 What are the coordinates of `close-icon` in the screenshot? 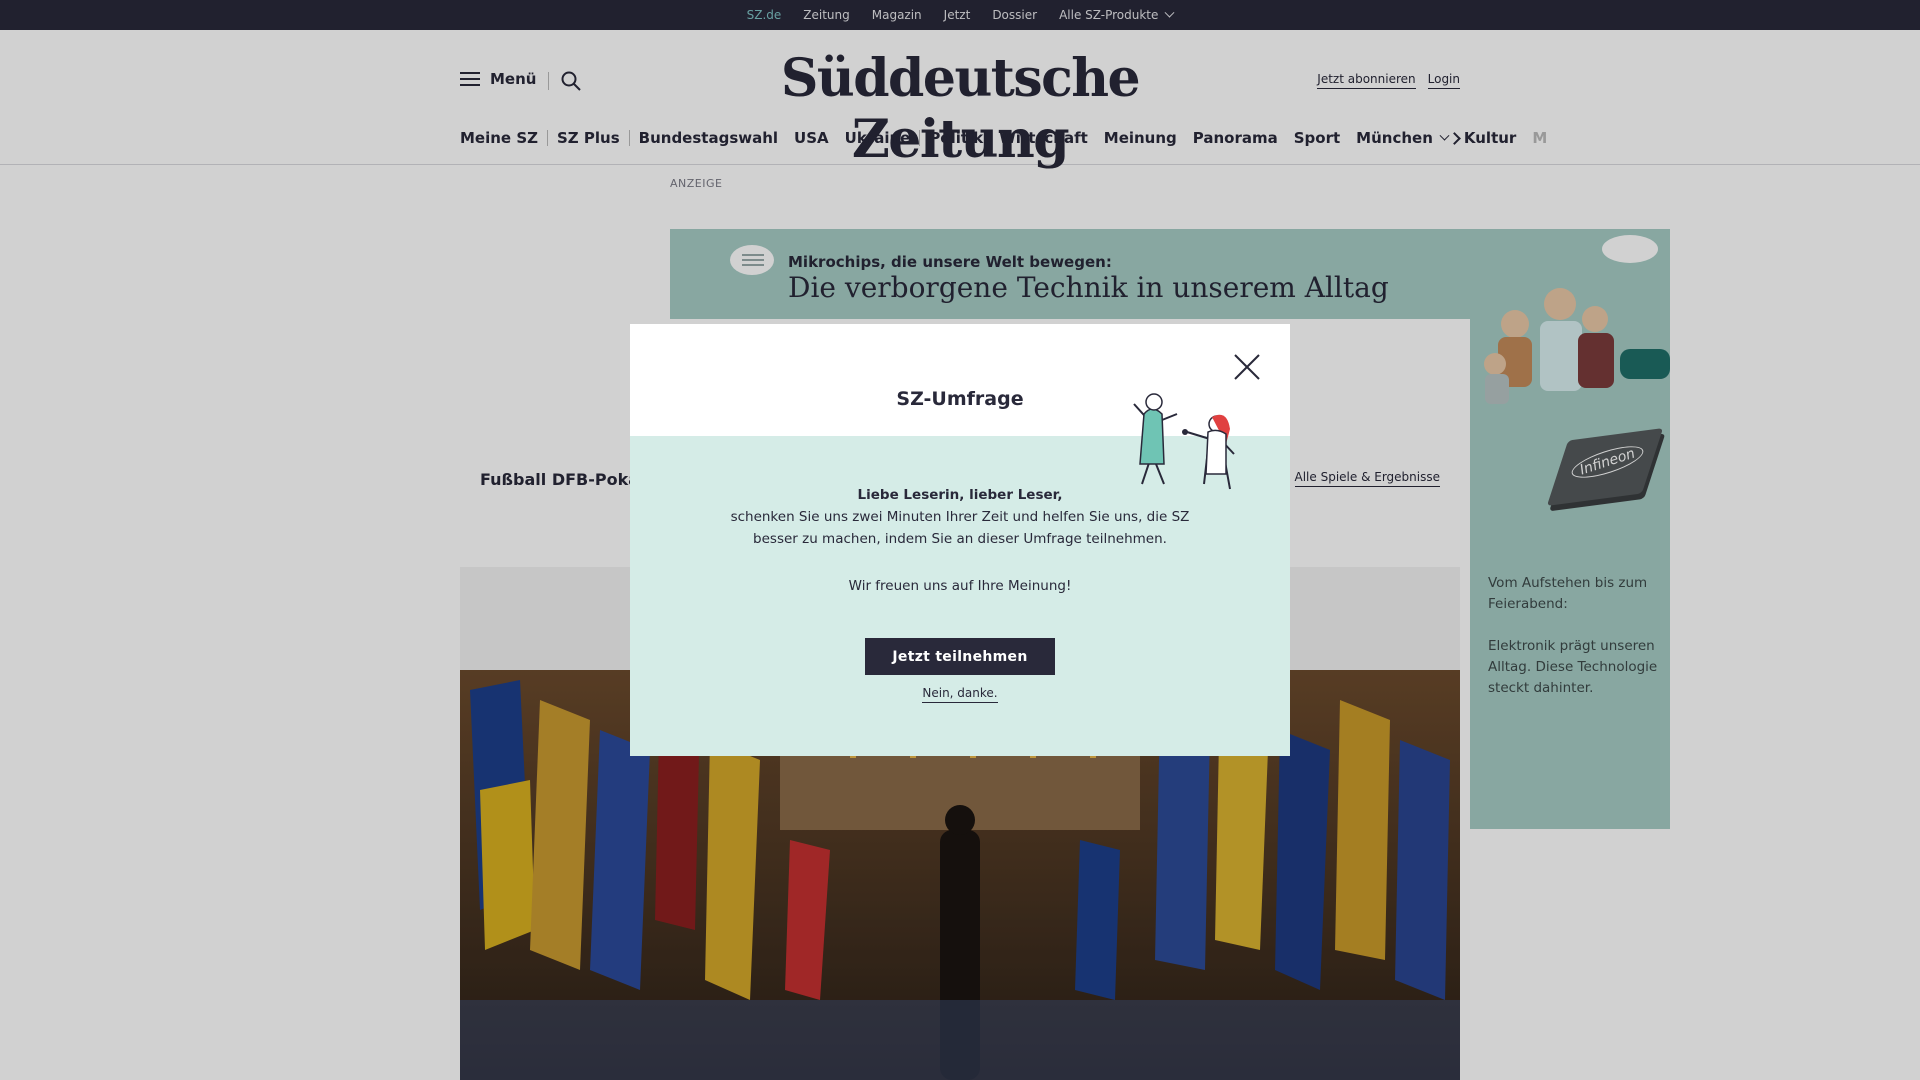 It's located at (1247, 367).